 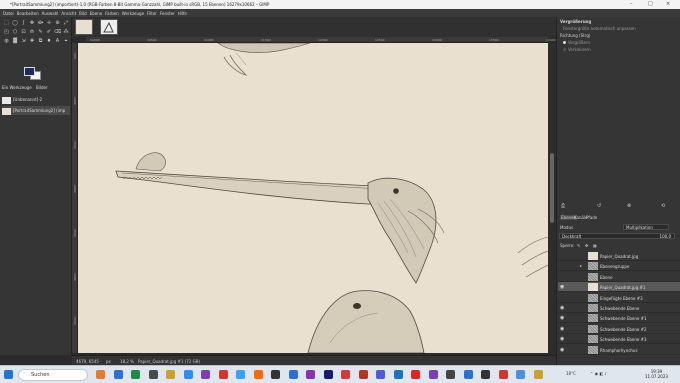 I want to click on tool-icon-17: ▓, so click(x=15, y=41).